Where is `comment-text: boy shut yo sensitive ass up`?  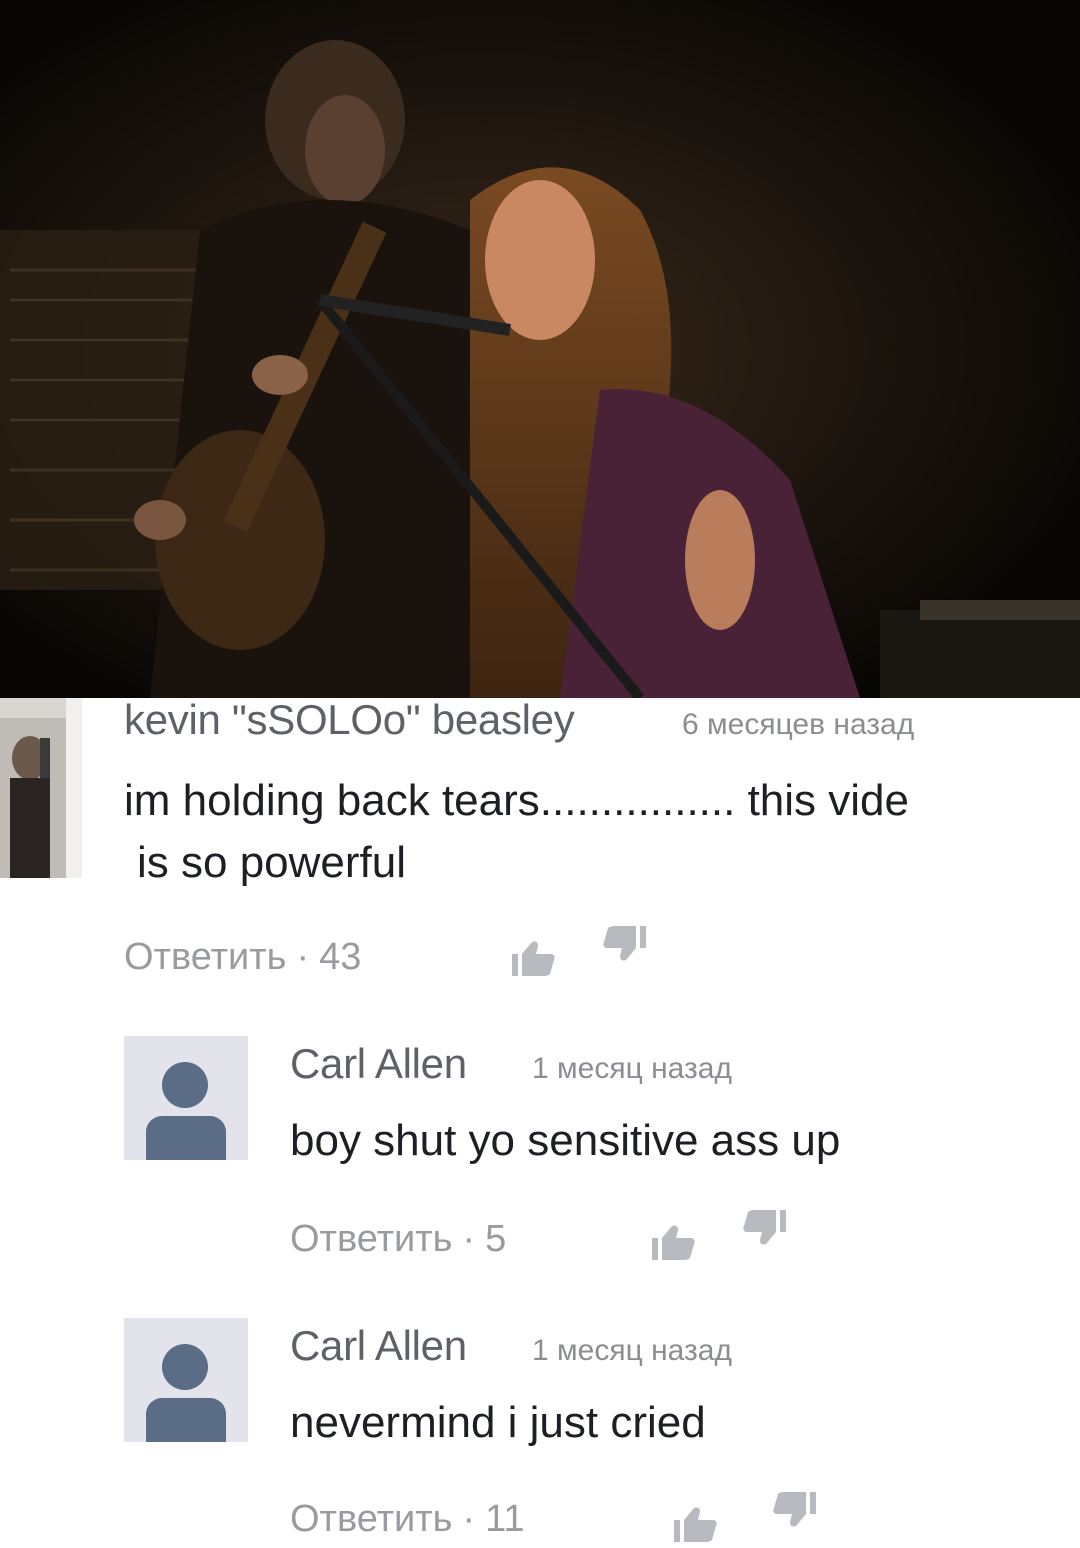
comment-text: boy shut yo sensitive ass up is located at coordinates (565, 1140).